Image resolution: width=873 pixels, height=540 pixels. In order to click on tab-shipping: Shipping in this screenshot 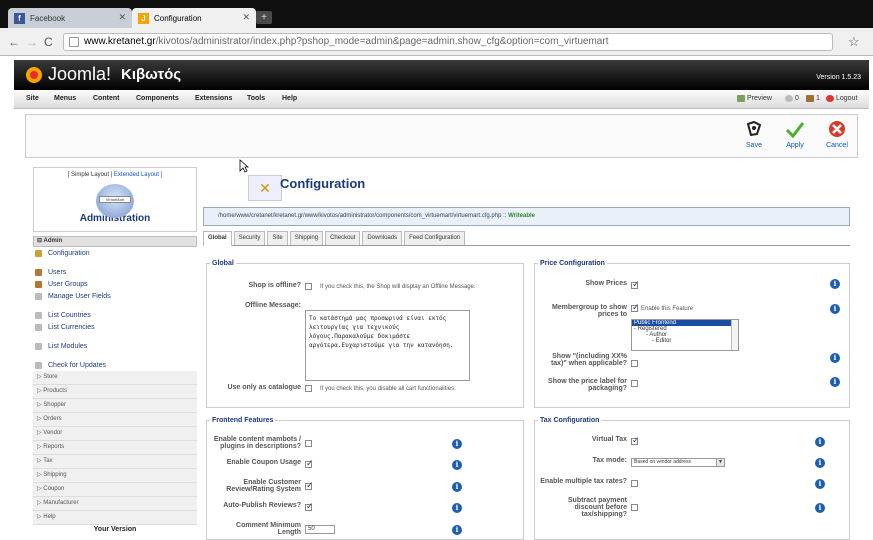, I will do `click(306, 238)`.